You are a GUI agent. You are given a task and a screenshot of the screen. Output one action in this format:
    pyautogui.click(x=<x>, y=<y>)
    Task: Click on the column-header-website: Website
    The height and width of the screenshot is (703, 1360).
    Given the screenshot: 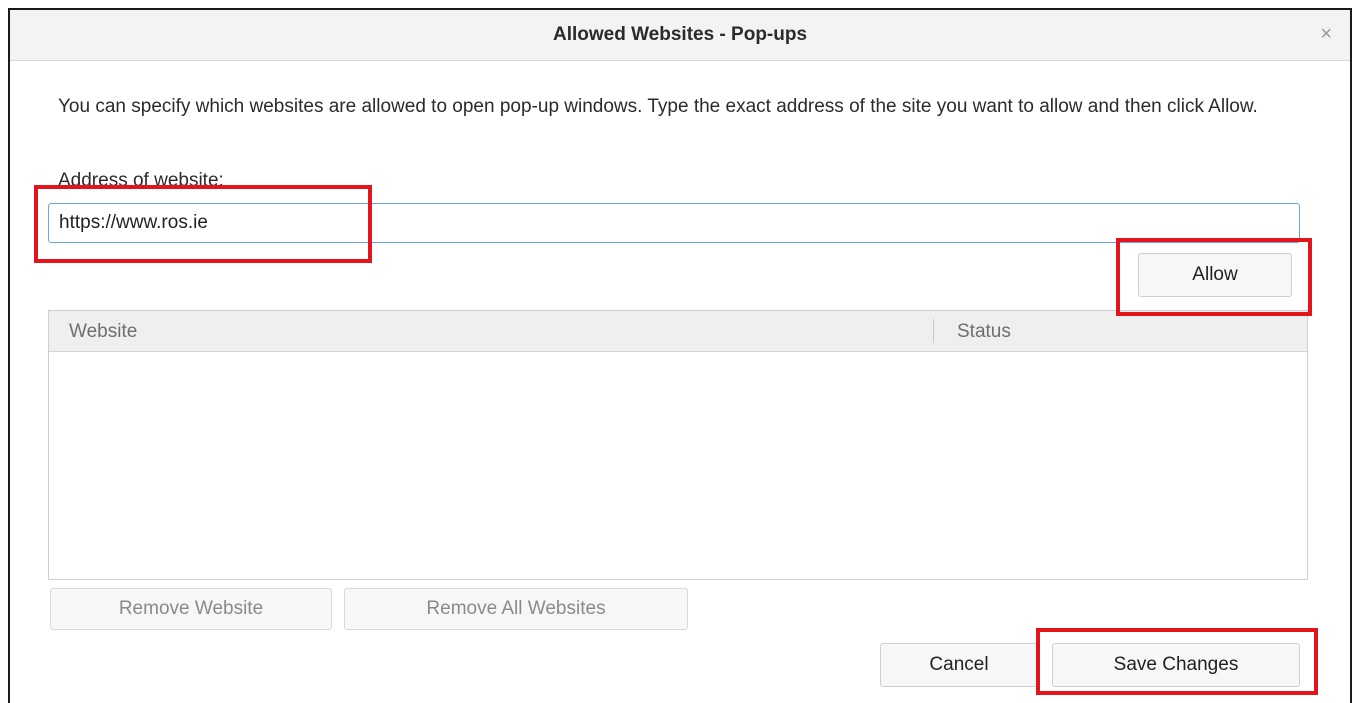 What is the action you would take?
    pyautogui.click(x=103, y=332)
    